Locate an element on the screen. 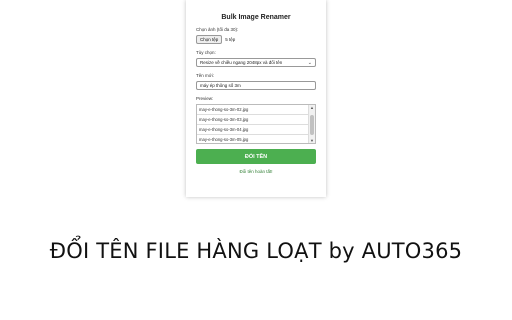  file-count: 5 tệp is located at coordinates (230, 39).